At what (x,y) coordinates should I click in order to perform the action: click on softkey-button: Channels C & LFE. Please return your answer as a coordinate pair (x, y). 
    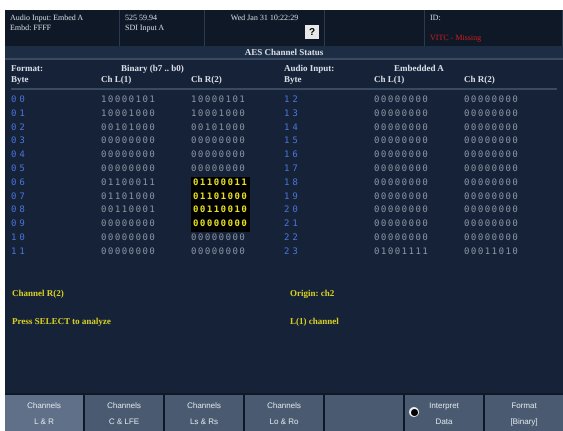
    Looking at the image, I should click on (124, 413).